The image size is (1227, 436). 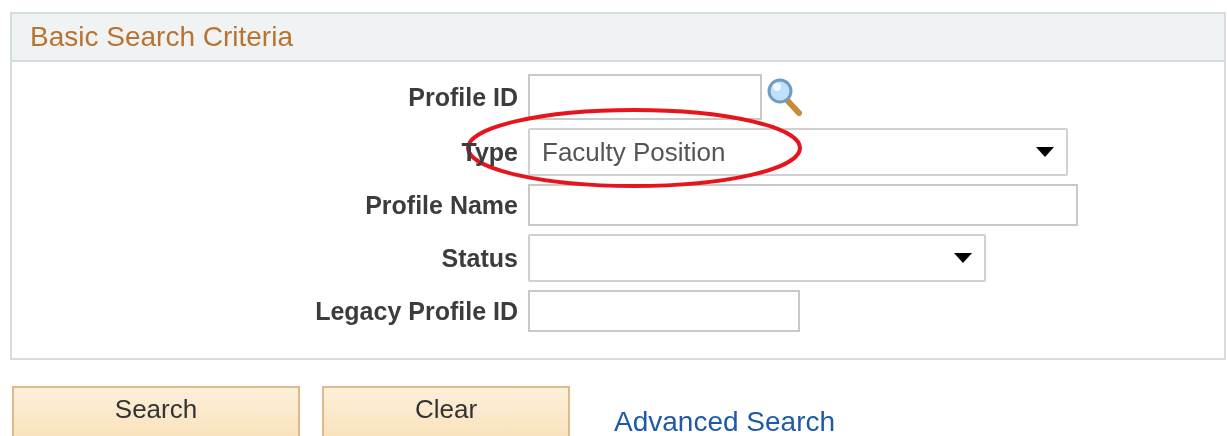 I want to click on advanced-search-link: Advanced Search, so click(x=725, y=421).